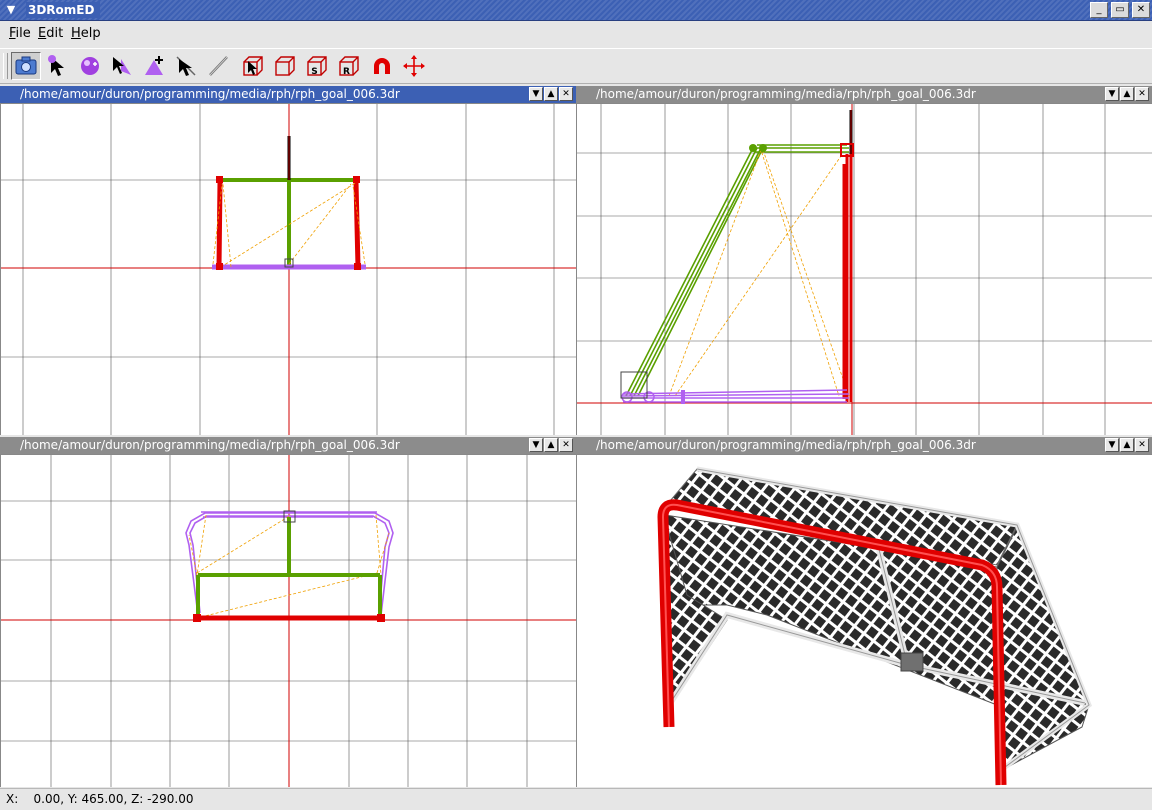  What do you see at coordinates (86, 33) in the screenshot?
I see `menu-help: Help` at bounding box center [86, 33].